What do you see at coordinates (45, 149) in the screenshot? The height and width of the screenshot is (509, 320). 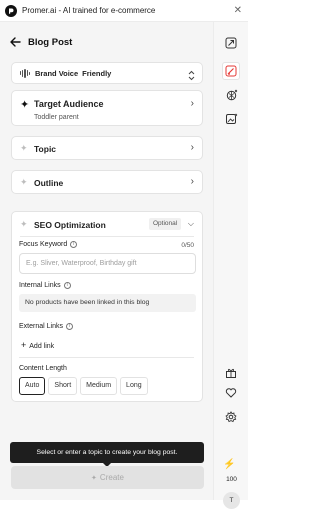 I see `topic-title: Topic` at bounding box center [45, 149].